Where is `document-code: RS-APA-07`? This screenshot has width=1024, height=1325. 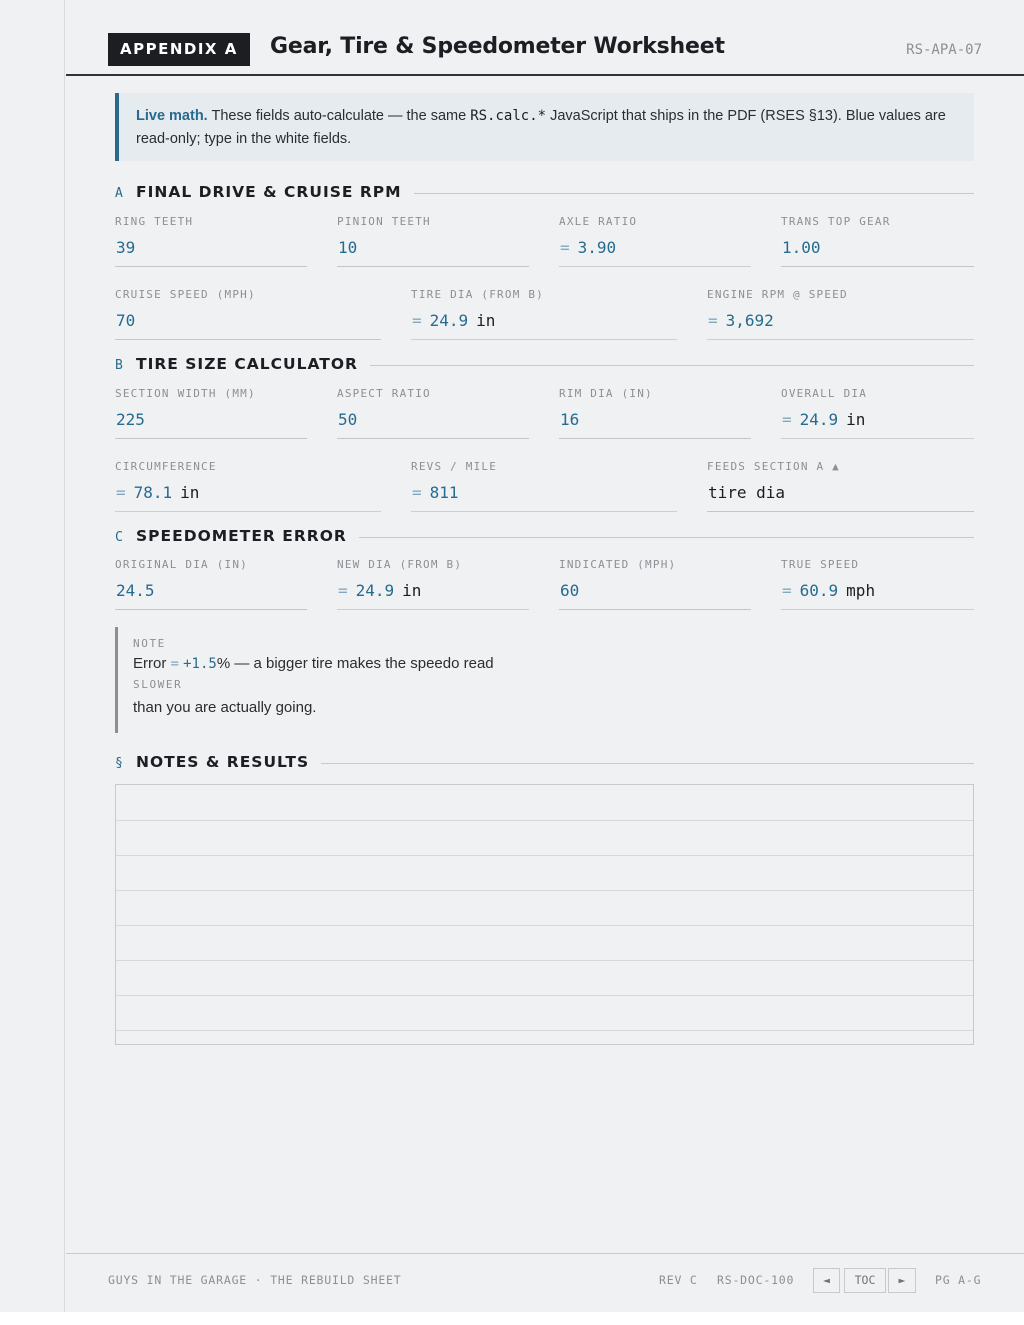 document-code: RS-APA-07 is located at coordinates (944, 50).